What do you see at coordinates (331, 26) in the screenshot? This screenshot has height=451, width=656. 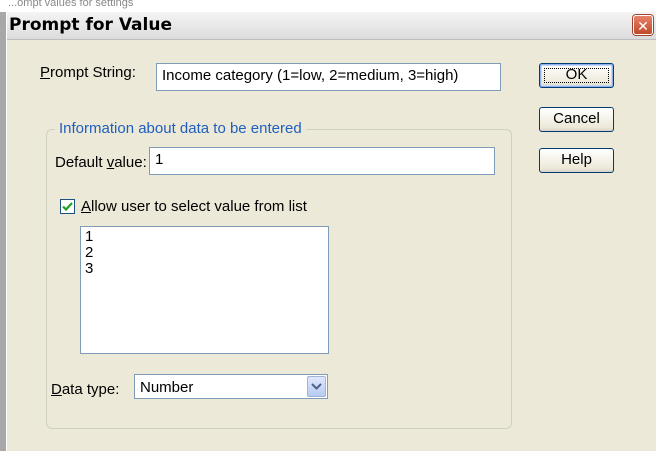 I see `title-bar: Prompt for Value ✕` at bounding box center [331, 26].